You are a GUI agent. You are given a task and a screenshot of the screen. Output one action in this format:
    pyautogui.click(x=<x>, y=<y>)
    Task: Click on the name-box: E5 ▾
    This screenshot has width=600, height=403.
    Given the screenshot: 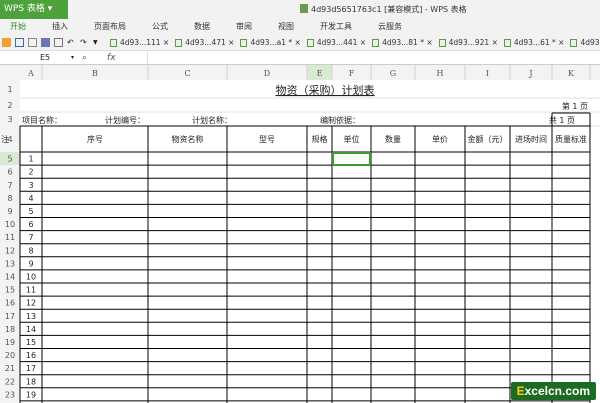 What is the action you would take?
    pyautogui.click(x=41, y=58)
    